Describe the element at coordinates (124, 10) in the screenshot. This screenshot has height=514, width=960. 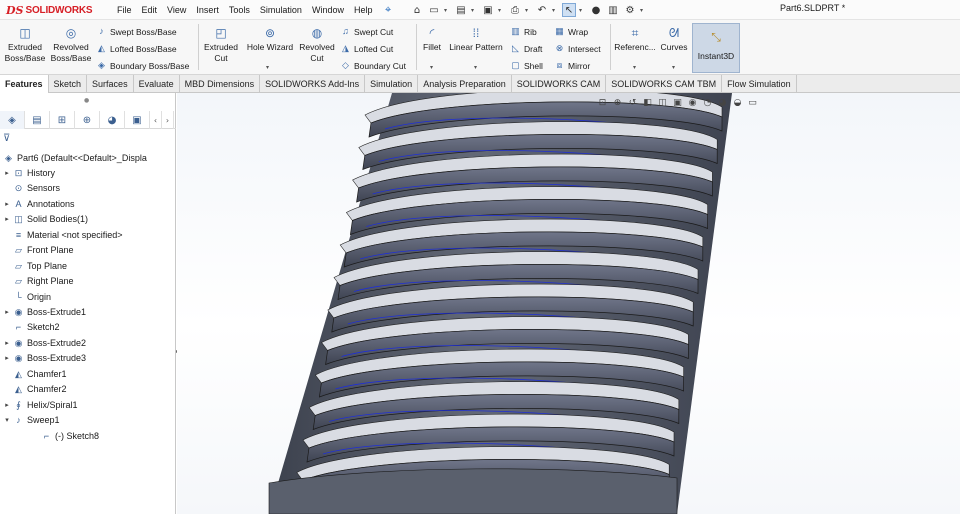
I see `menu-file: File` at that location.